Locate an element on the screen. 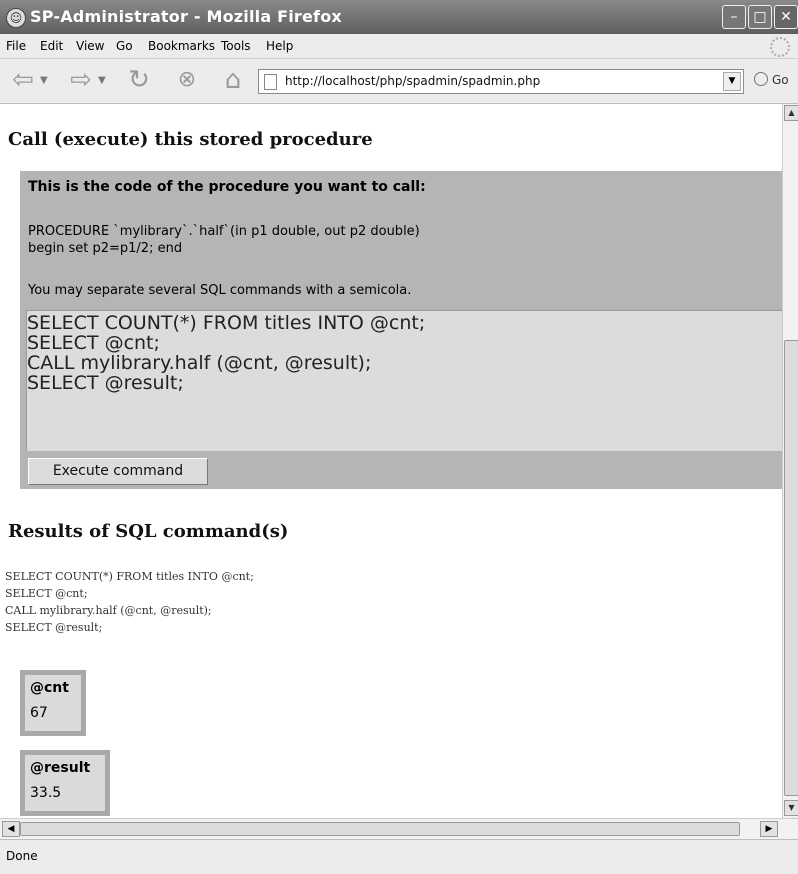 The height and width of the screenshot is (874, 798). menu-file: File is located at coordinates (16, 46).